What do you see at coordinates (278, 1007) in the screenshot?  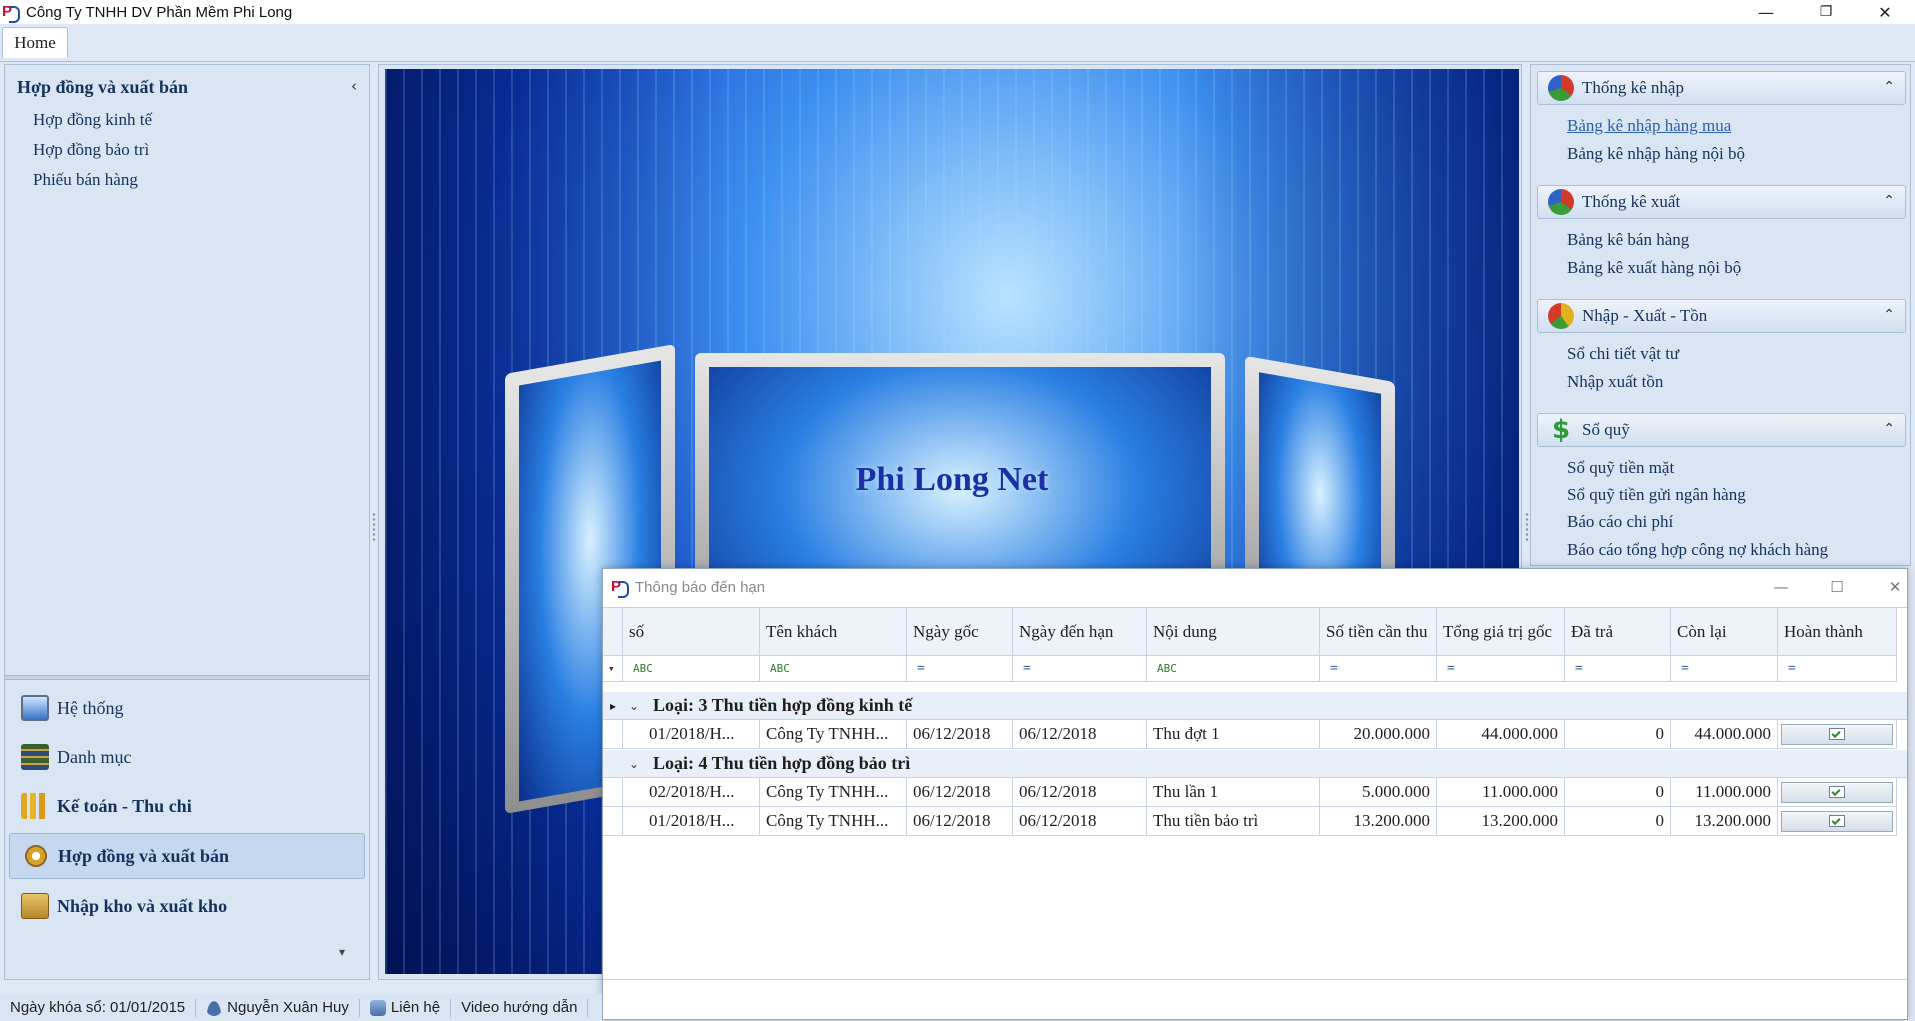 I see `current-user-status: Nguyễn Xuân Huy` at bounding box center [278, 1007].